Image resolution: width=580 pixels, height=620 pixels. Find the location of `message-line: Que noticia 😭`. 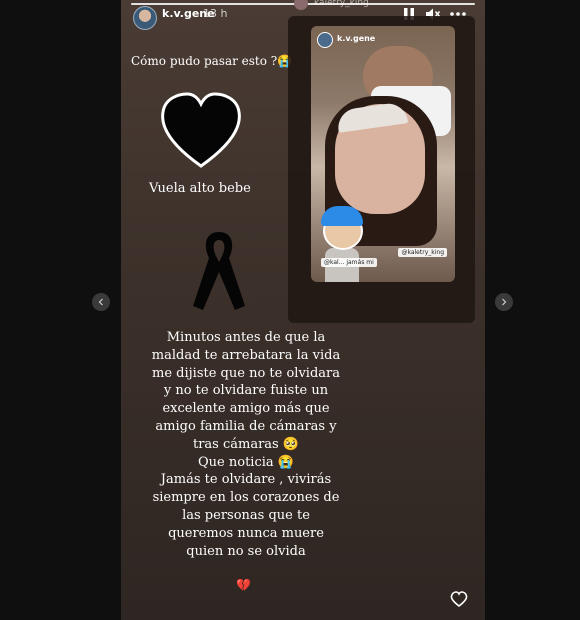

message-line: Que noticia 😭 is located at coordinates (246, 462).